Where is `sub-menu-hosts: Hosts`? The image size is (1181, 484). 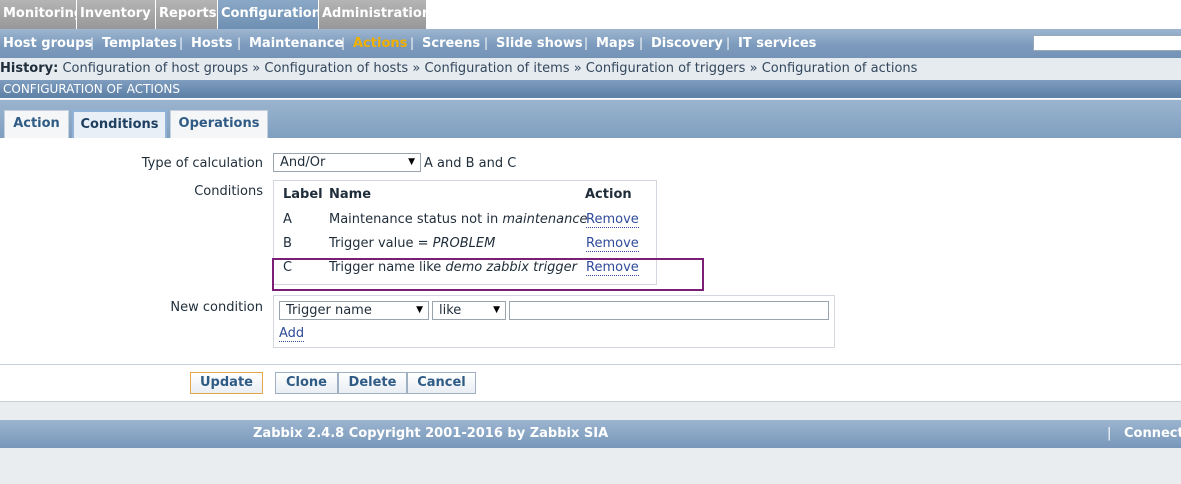 sub-menu-hosts: Hosts is located at coordinates (212, 43).